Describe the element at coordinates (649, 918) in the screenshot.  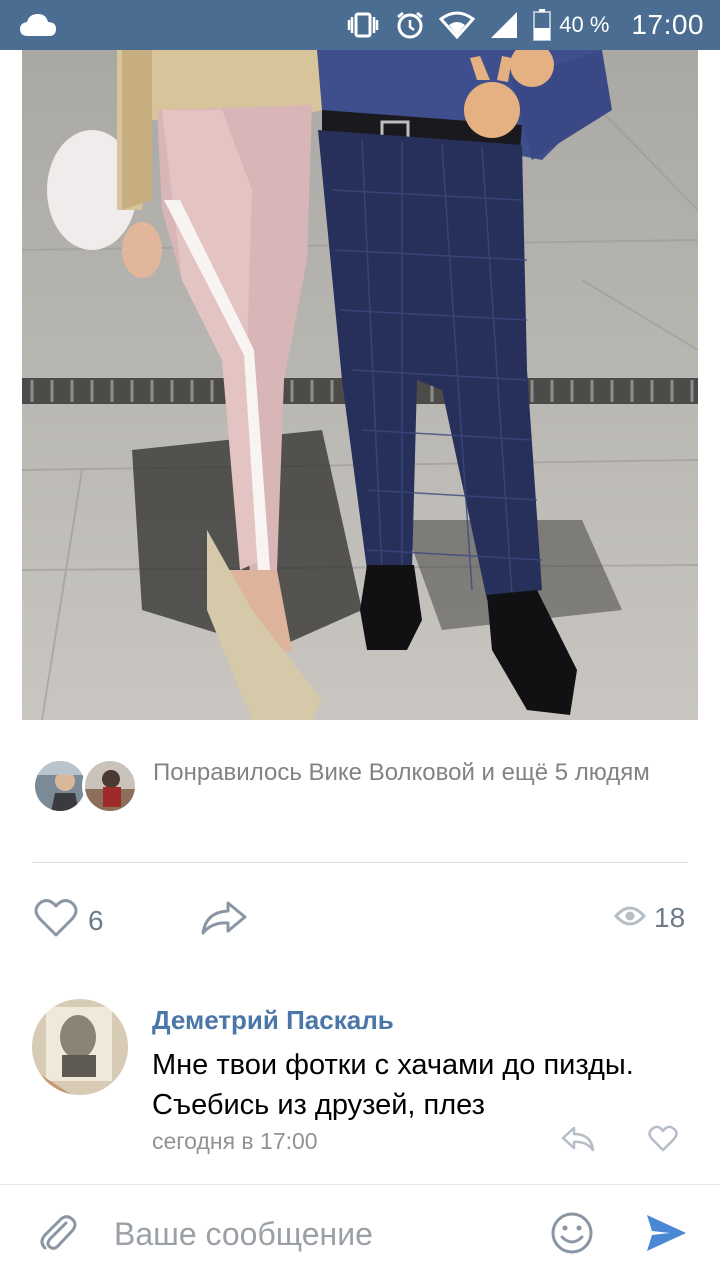
I see `views-counter: 18` at that location.